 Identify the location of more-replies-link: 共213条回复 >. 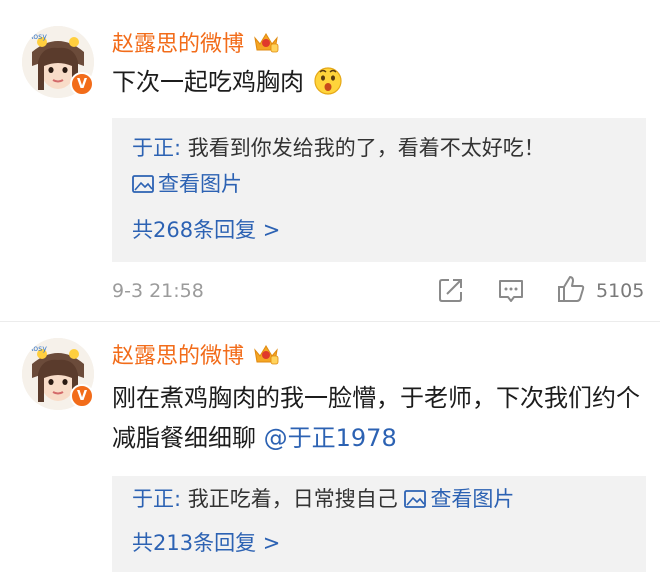
(206, 542).